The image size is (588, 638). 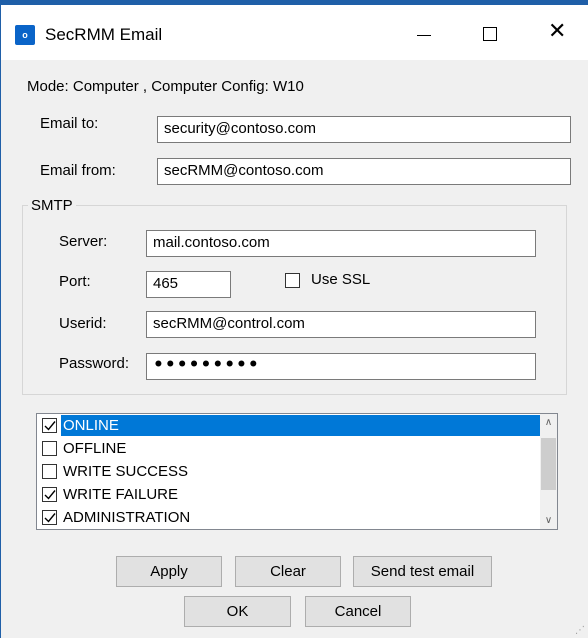 What do you see at coordinates (292, 280) in the screenshot?
I see `use-ssl-checkbox` at bounding box center [292, 280].